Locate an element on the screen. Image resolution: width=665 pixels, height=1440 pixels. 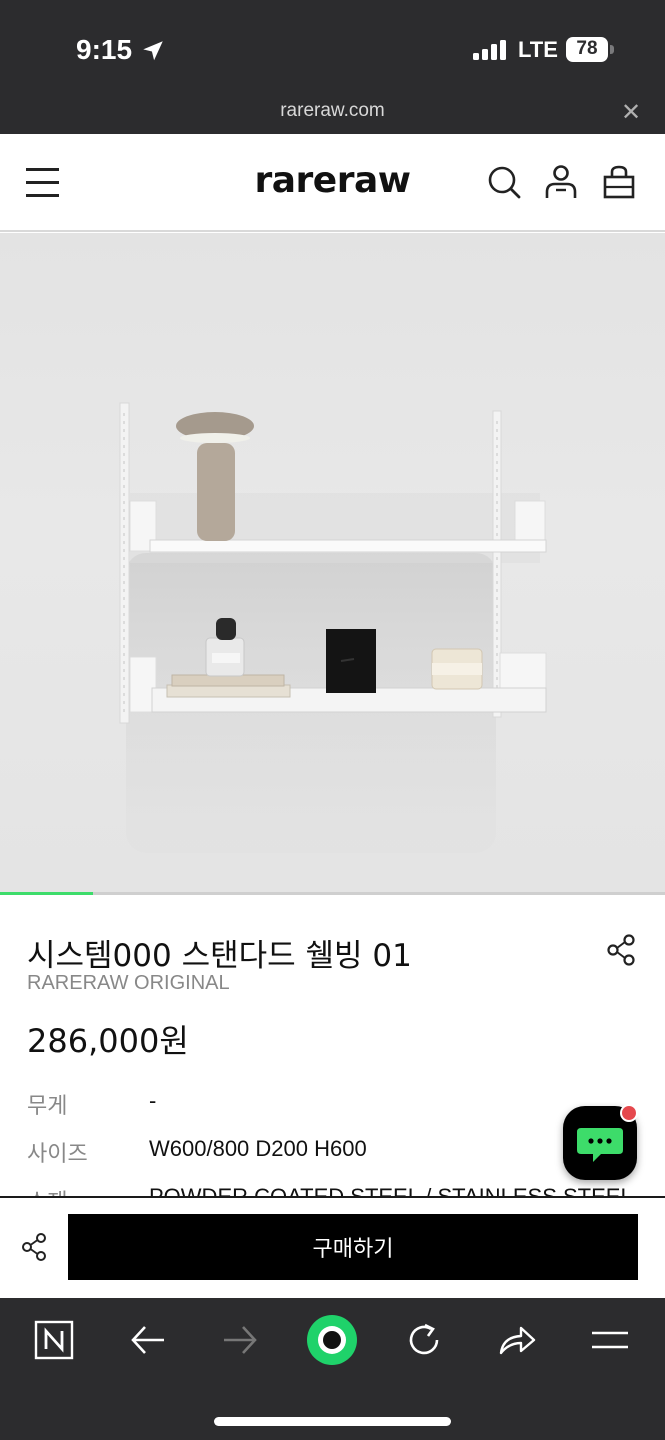
green-home-icon is located at coordinates (332, 1340).